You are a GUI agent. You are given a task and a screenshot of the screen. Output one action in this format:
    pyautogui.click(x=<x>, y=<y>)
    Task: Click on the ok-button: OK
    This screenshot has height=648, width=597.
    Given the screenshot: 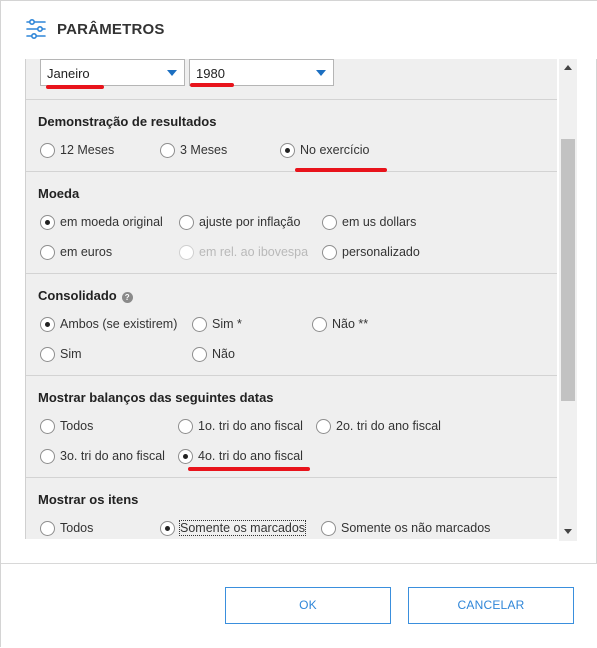 What is the action you would take?
    pyautogui.click(x=308, y=605)
    